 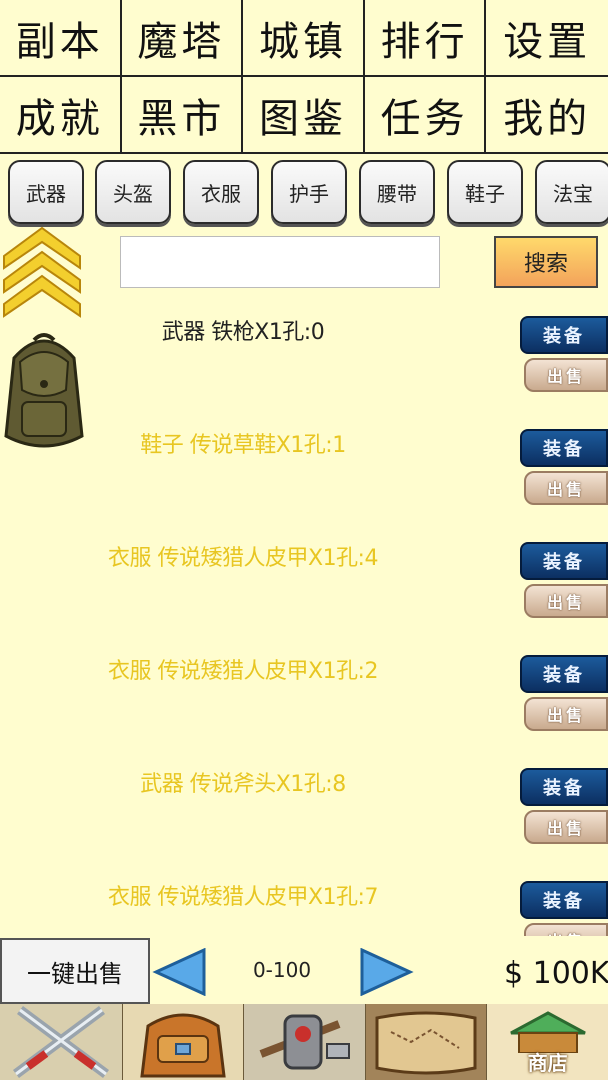 I want to click on menu-black-market: 黑市, so click(x=182, y=115).